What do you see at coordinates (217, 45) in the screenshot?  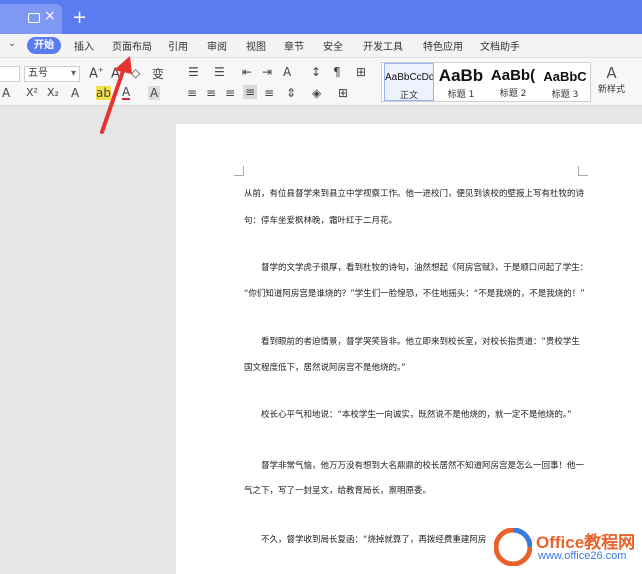 I see `tab-review: 审阅` at bounding box center [217, 45].